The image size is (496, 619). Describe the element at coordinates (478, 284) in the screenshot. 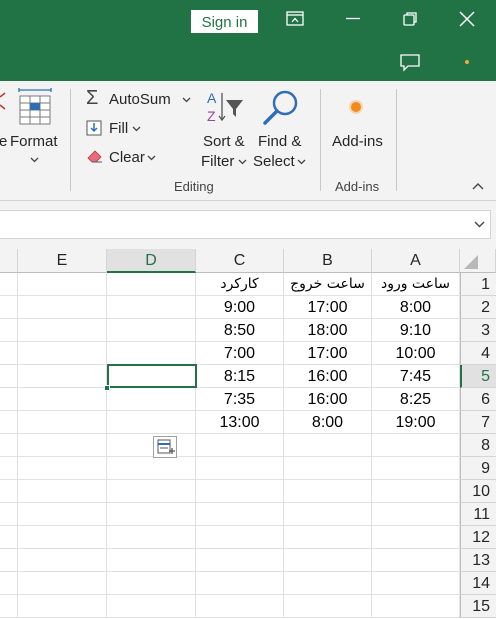

I see `row-header-1: 1` at that location.